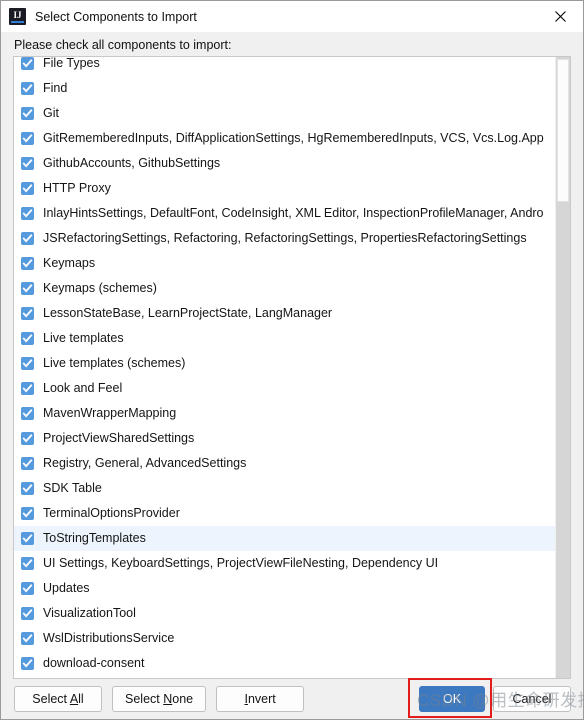 The image size is (584, 720). Describe the element at coordinates (284, 338) in the screenshot. I see `list-item: Live templates` at that location.